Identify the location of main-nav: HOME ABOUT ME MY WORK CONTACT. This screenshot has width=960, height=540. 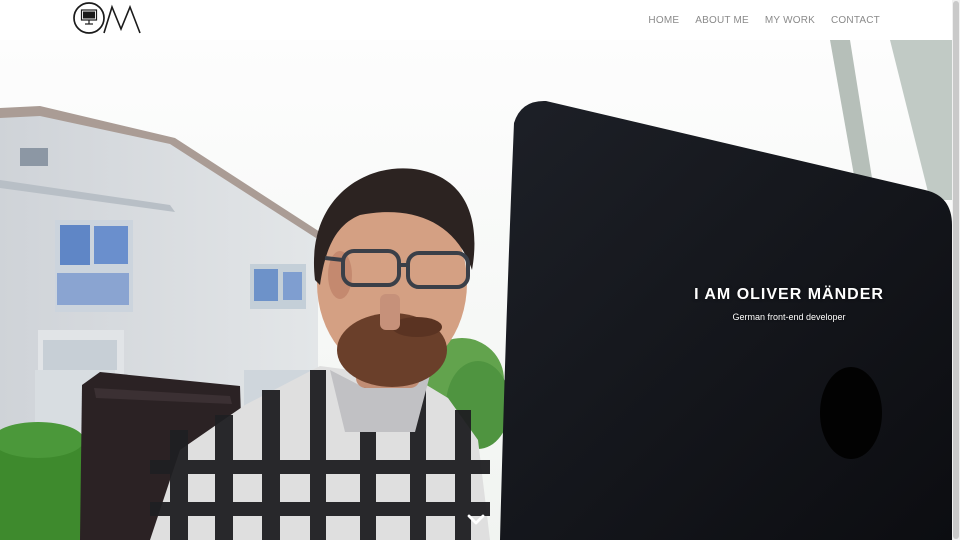
(764, 20).